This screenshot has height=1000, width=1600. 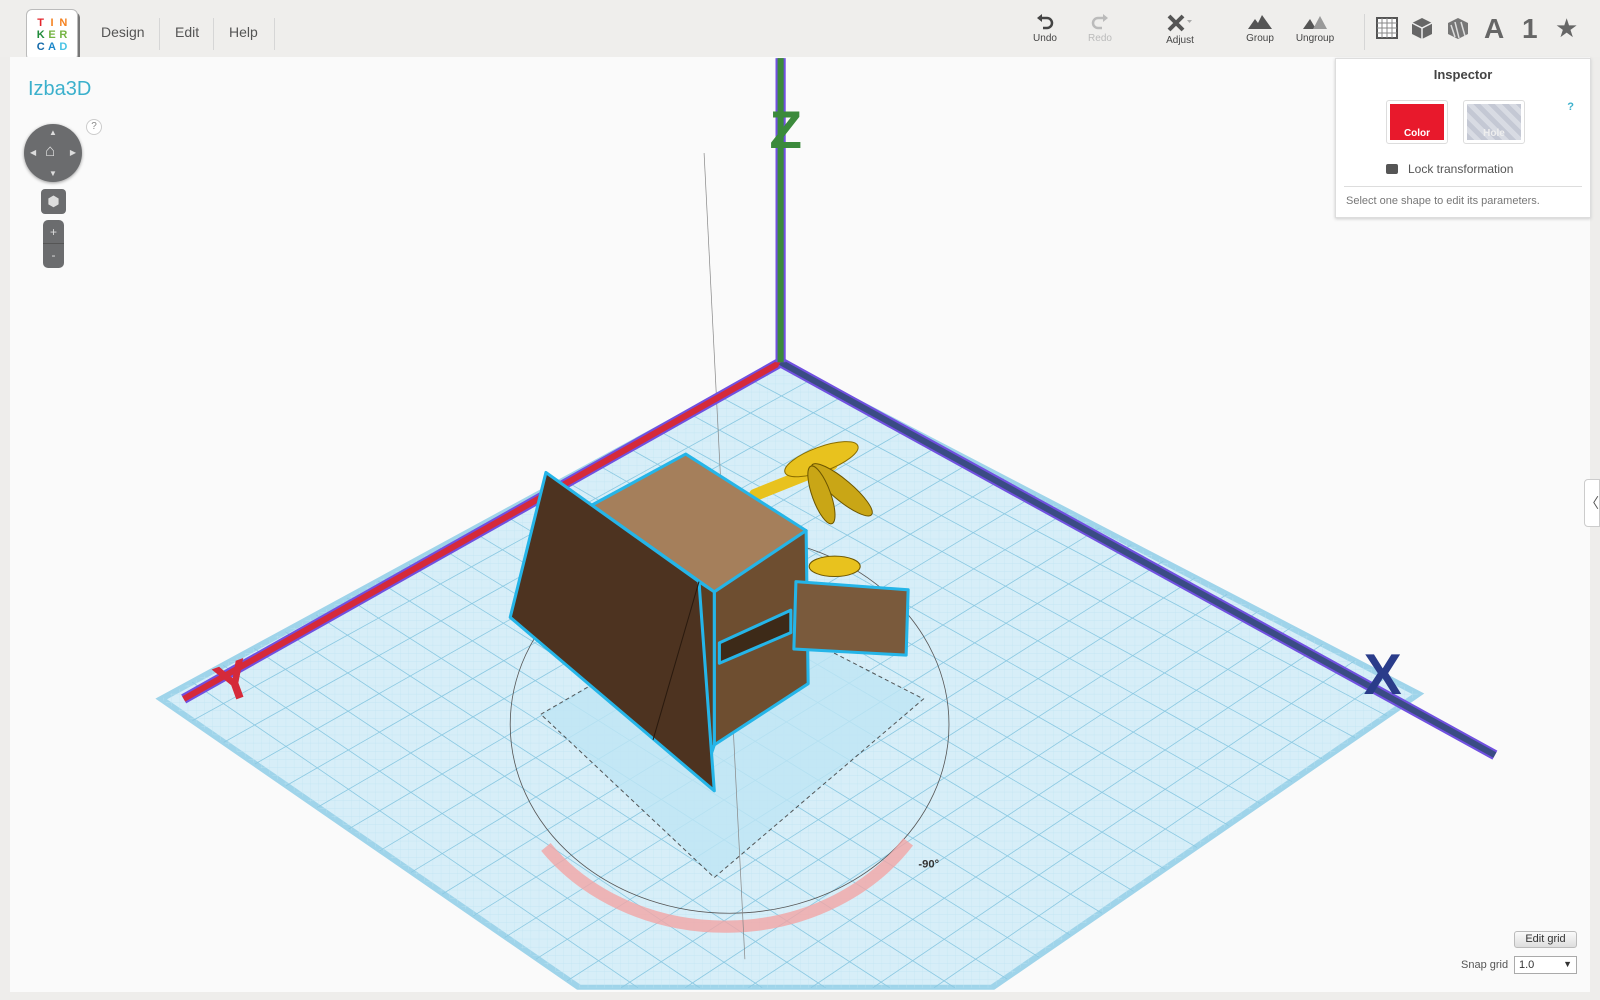 I want to click on dropdown-arrow-icon: ▼, so click(x=1567, y=964).